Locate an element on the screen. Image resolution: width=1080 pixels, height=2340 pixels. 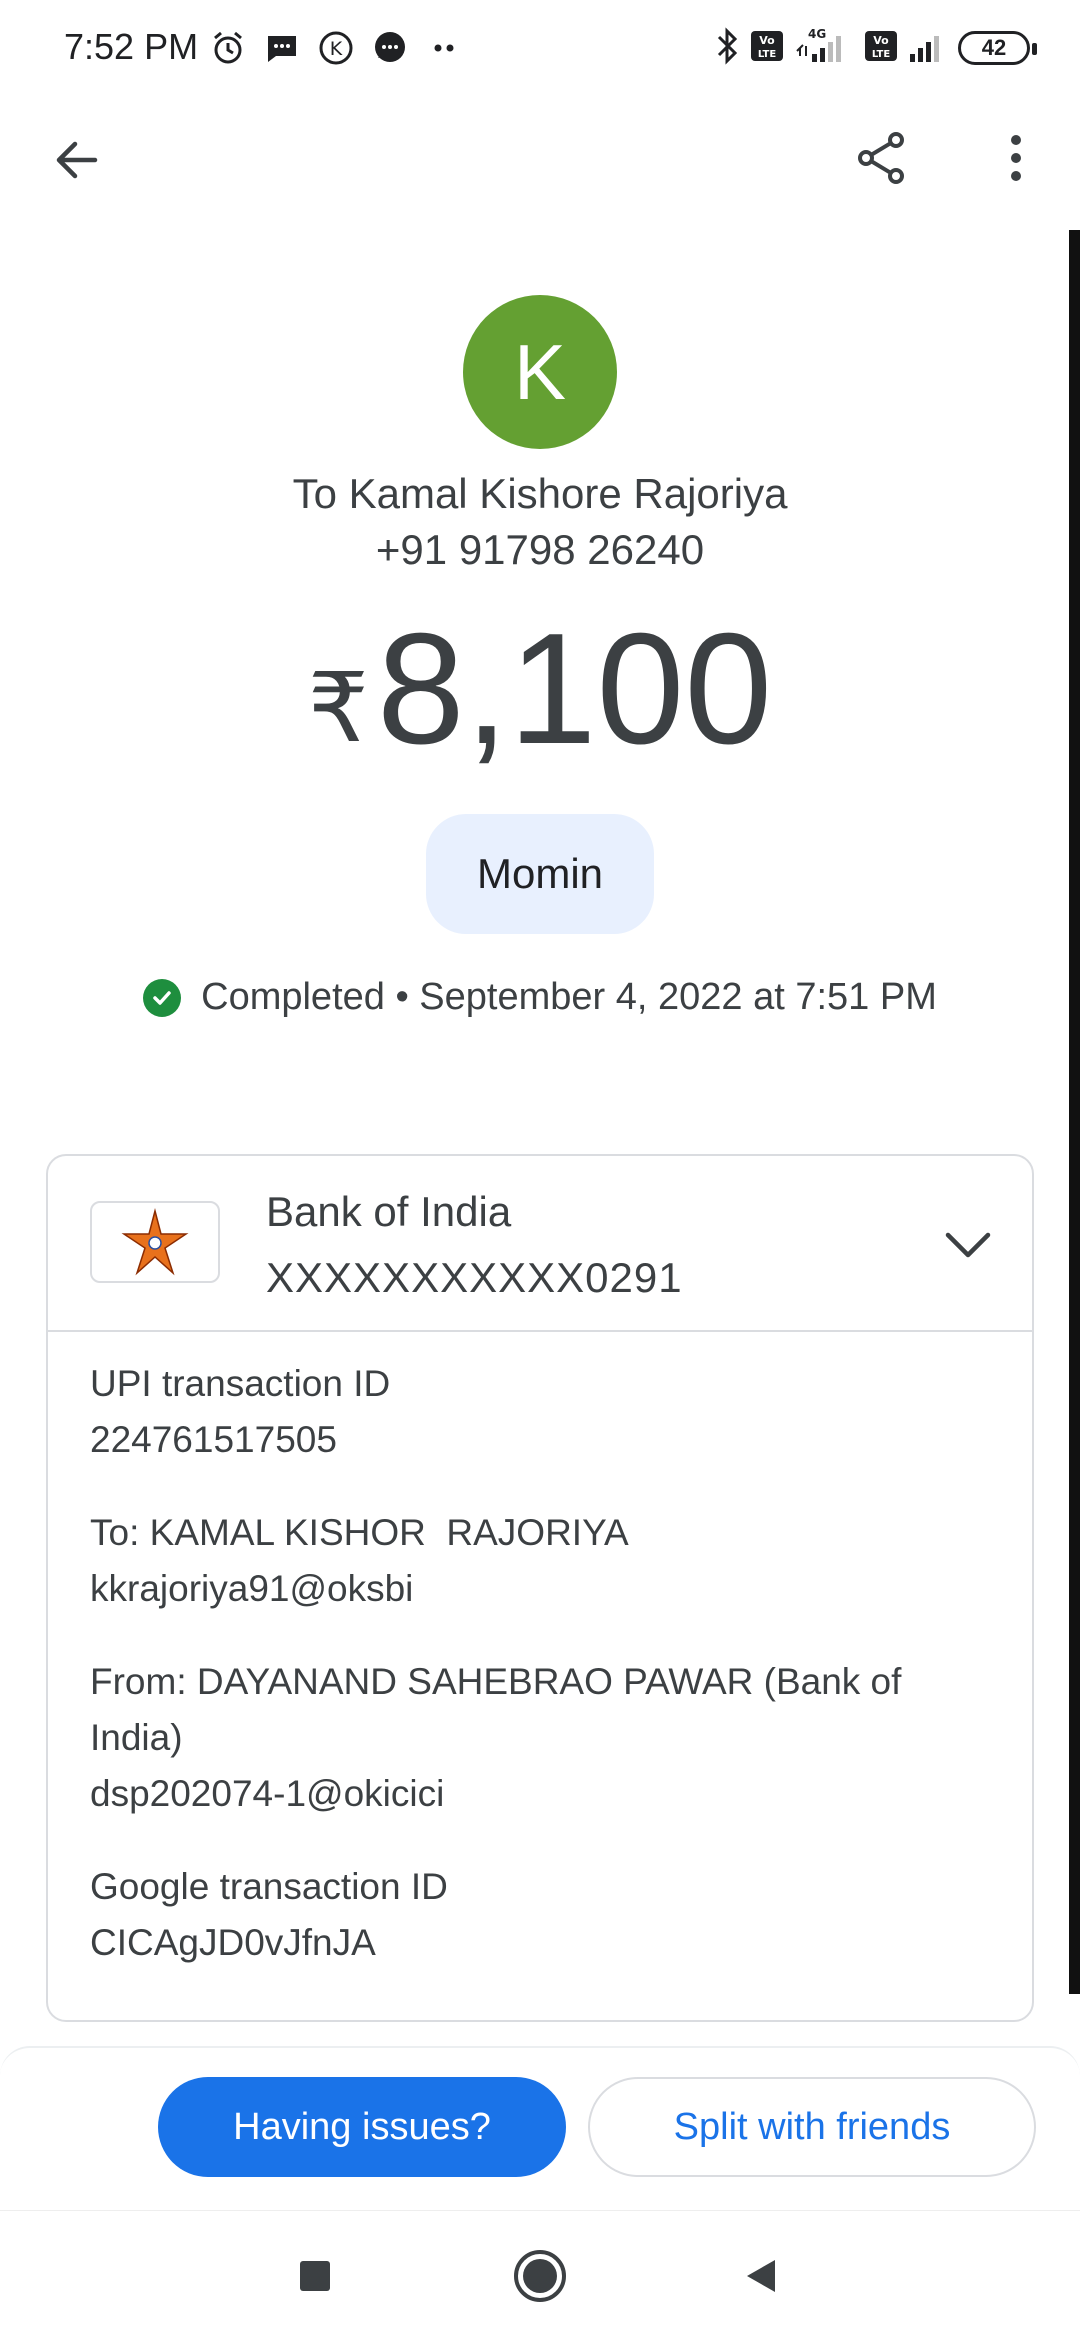
split-with-friends-button: Split with friends is located at coordinates (812, 2127).